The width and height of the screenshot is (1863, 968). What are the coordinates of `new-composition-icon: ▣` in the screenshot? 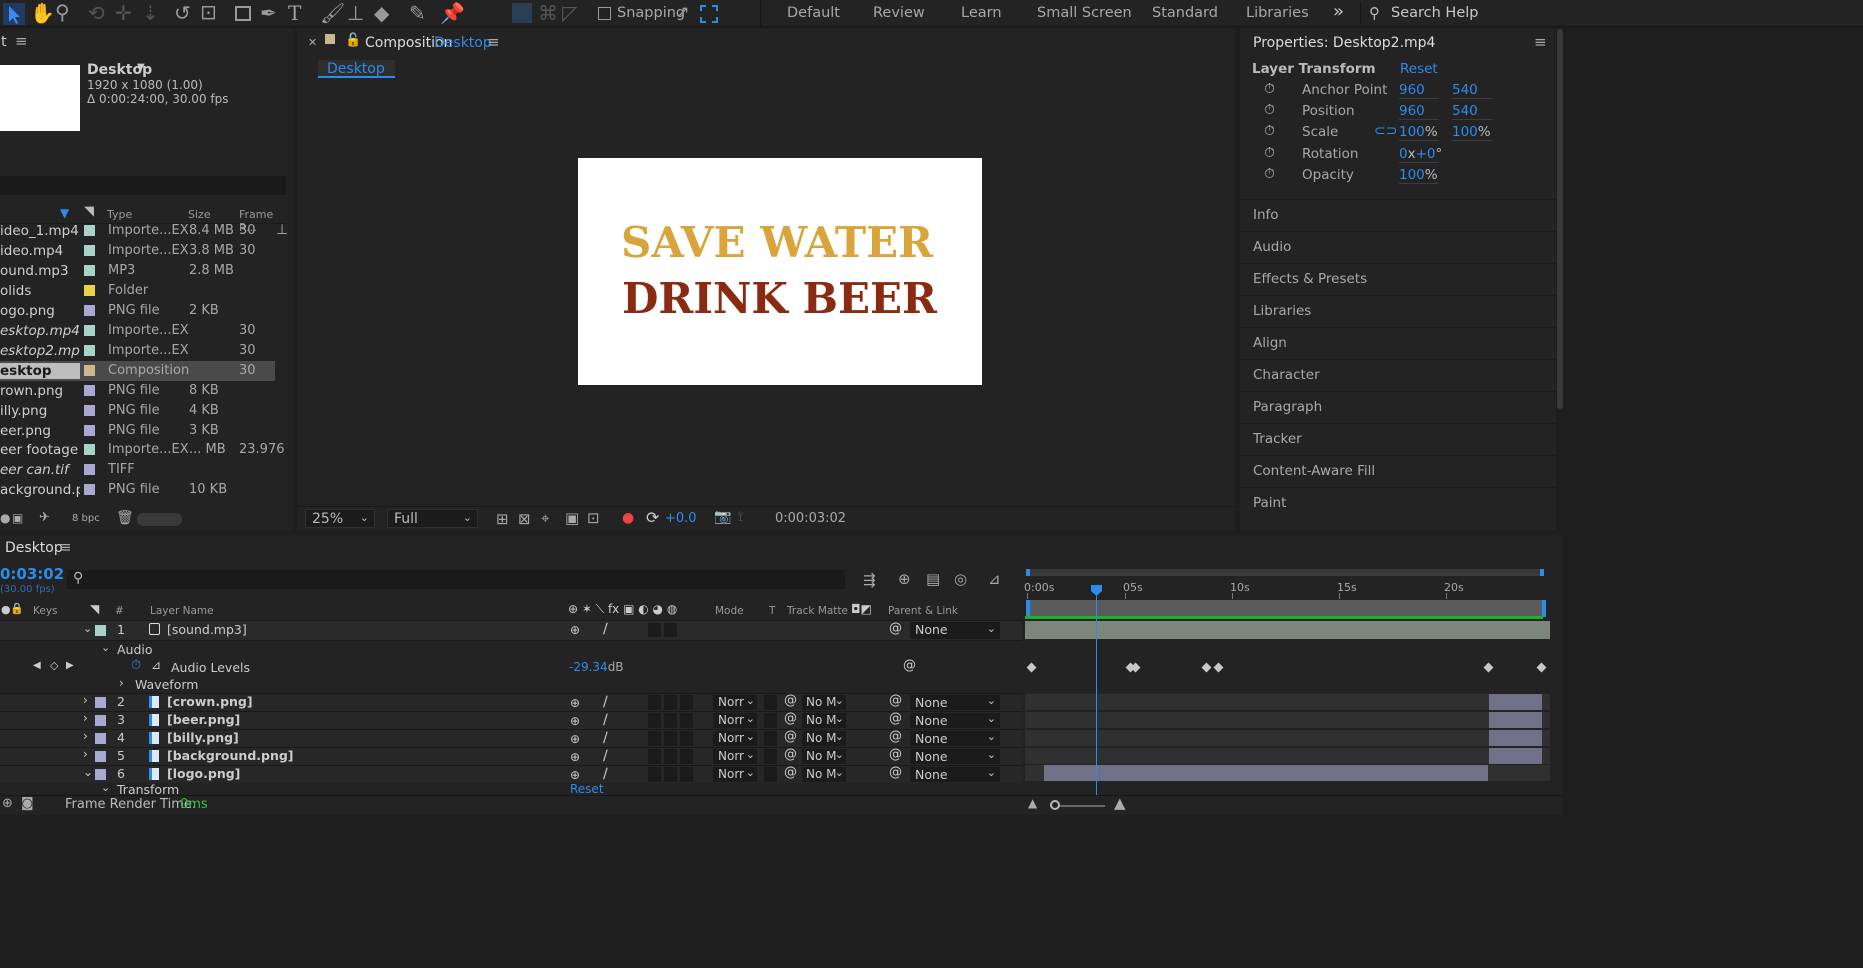 It's located at (17, 518).